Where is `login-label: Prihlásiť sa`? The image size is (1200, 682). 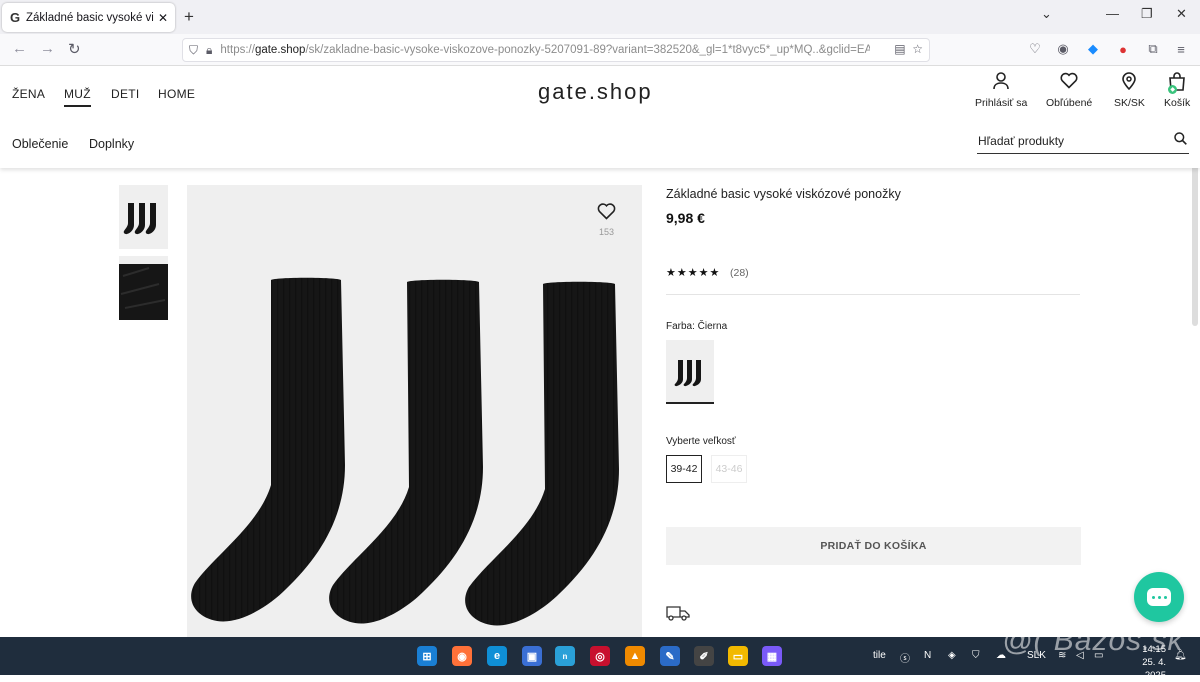 login-label: Prihlásiť sa is located at coordinates (1001, 103).